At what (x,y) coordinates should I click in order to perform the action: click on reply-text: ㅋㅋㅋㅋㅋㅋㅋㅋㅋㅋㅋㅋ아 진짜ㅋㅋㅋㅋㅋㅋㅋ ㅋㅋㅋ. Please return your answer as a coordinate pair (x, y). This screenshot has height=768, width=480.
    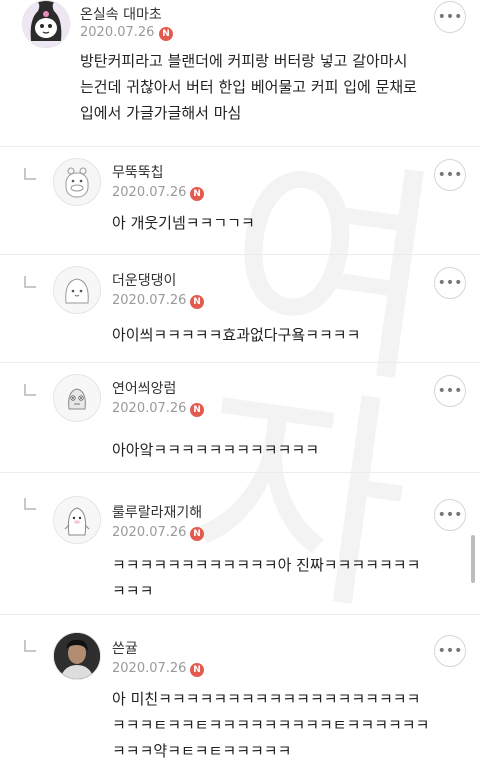
    Looking at the image, I should click on (266, 578).